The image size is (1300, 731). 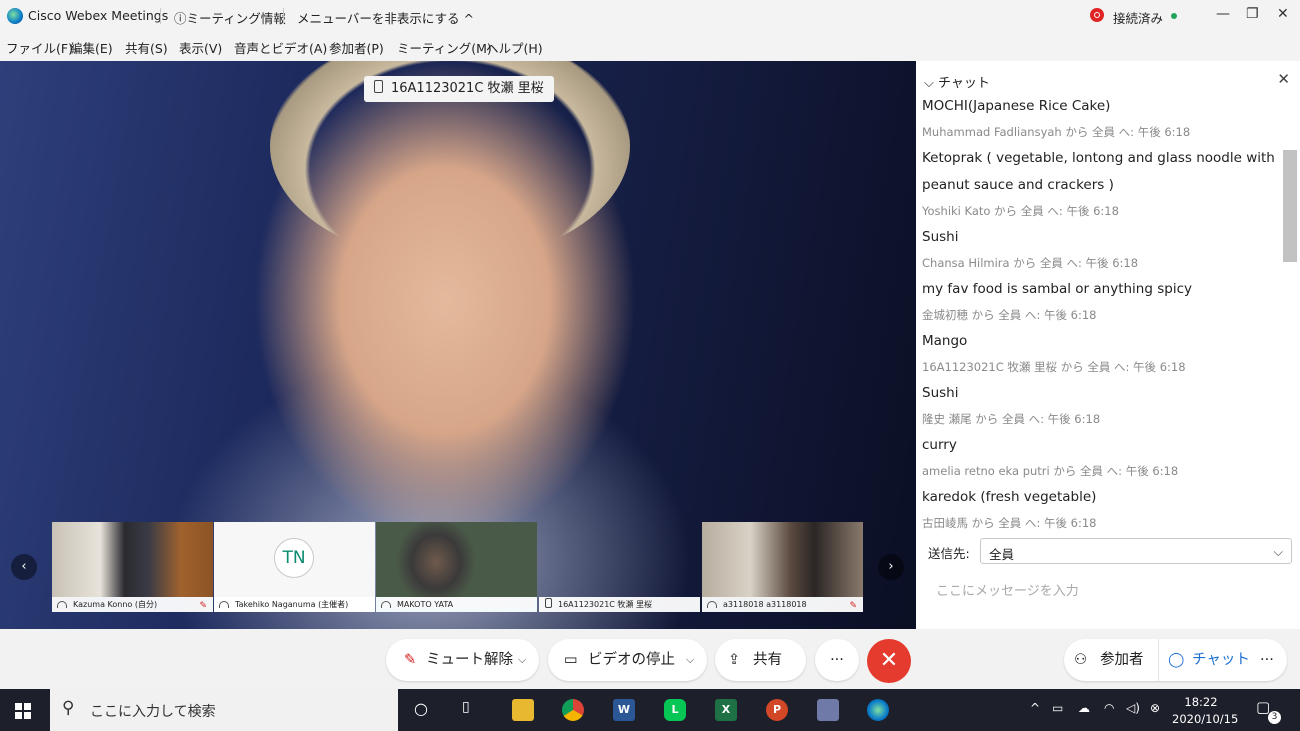 I want to click on chat-message-text: Sushi, so click(x=940, y=393).